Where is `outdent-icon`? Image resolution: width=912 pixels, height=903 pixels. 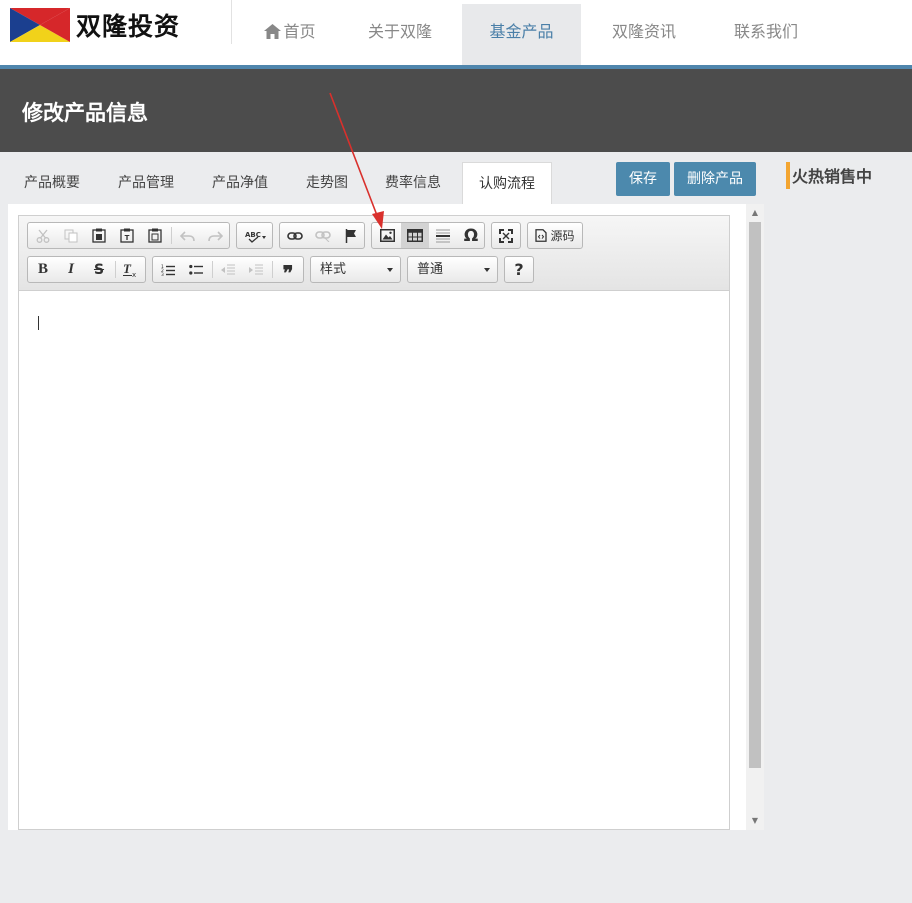 outdent-icon is located at coordinates (228, 269).